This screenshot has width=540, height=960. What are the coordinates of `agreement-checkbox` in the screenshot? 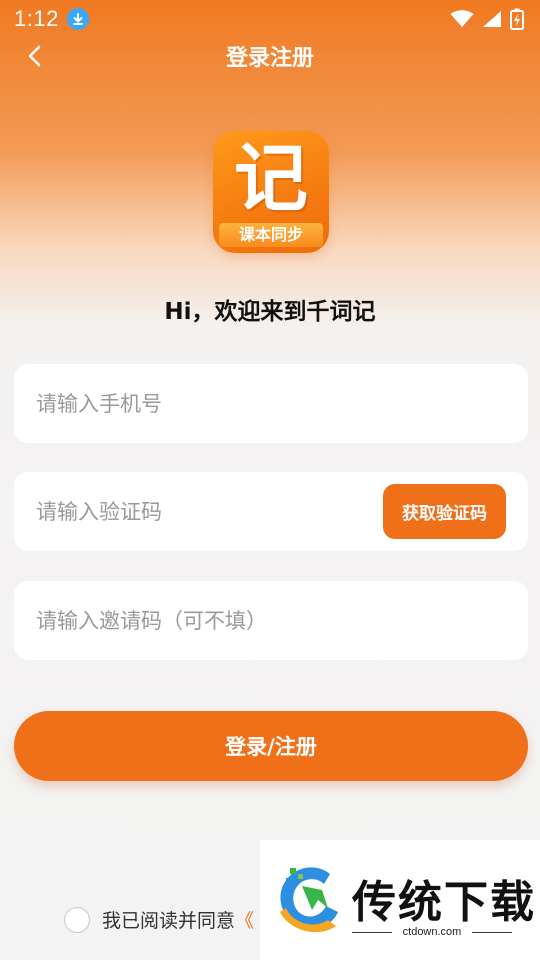 It's located at (77, 919).